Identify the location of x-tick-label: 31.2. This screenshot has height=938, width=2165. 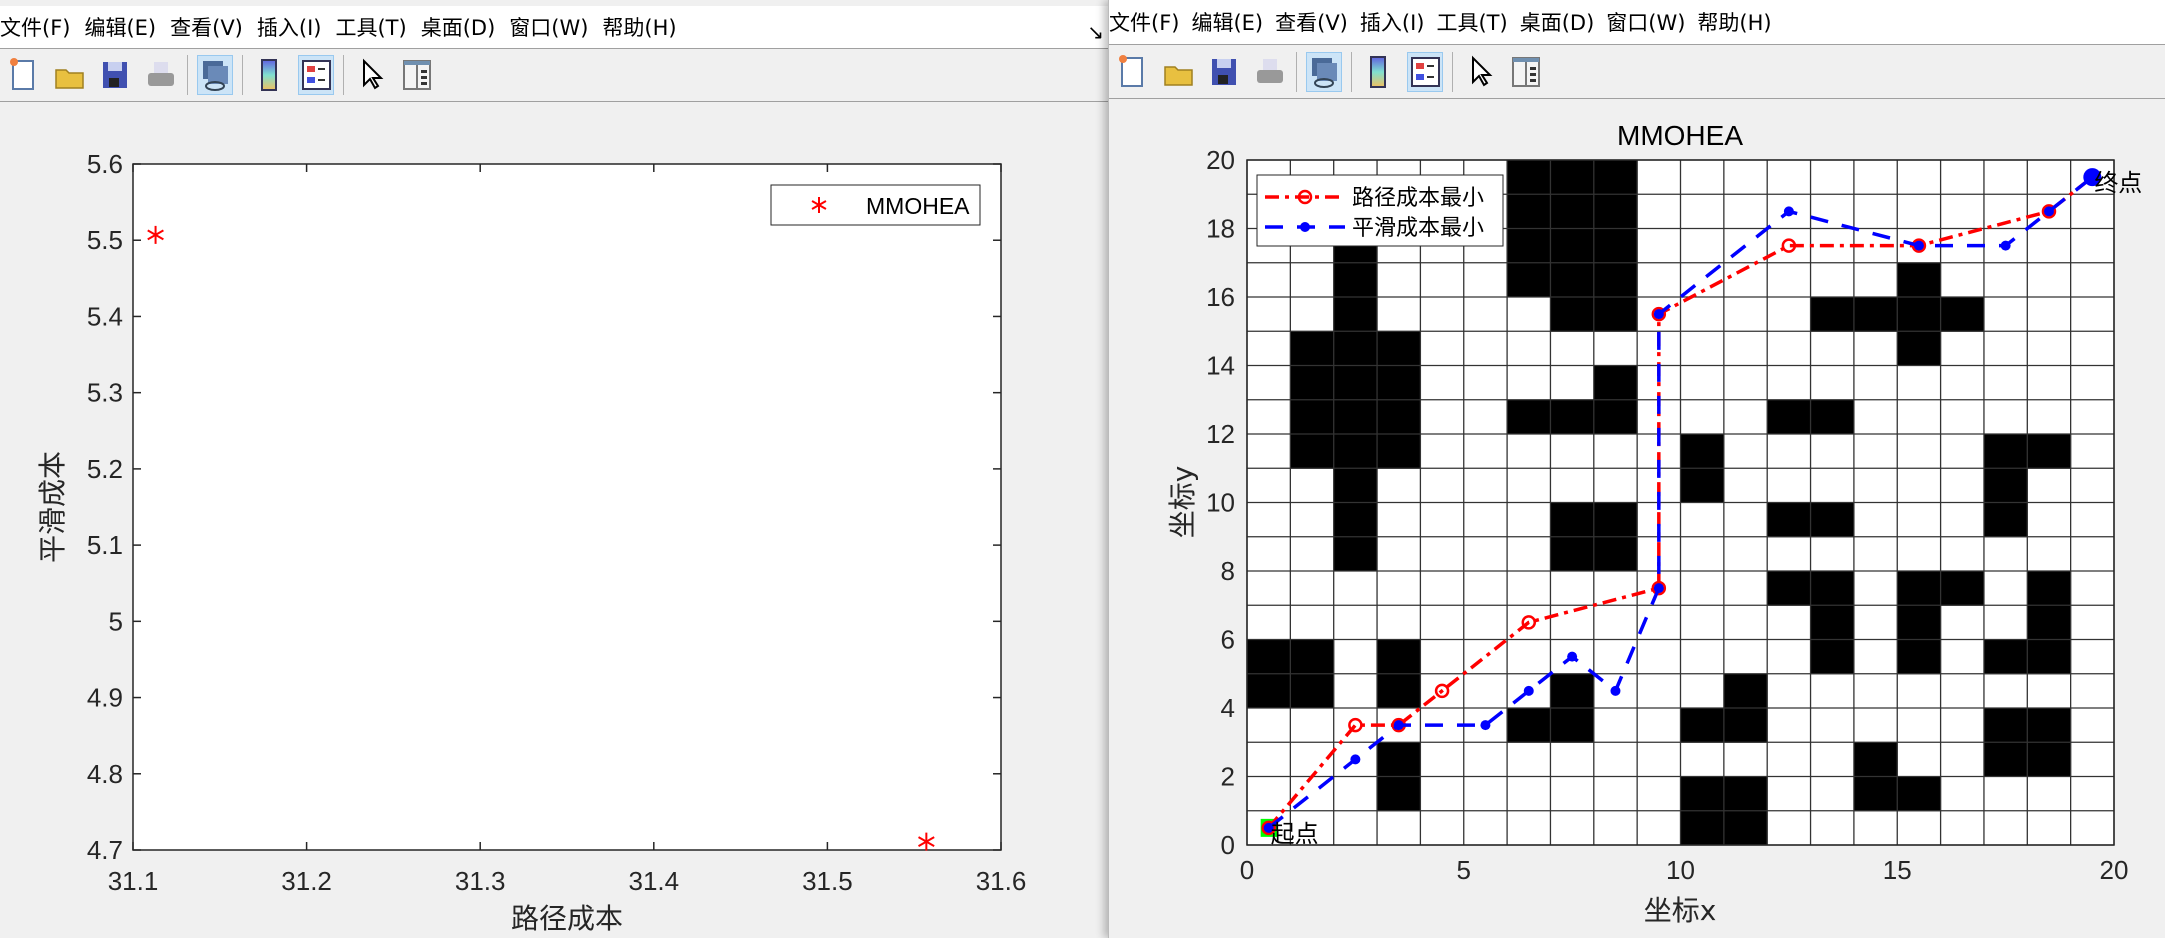
(306, 881).